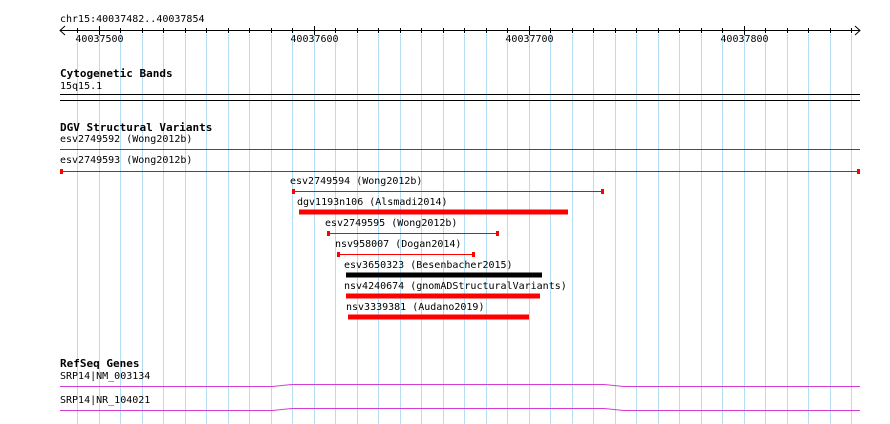 Image resolution: width=890 pixels, height=424 pixels. I want to click on gene-label: SRP14|NM_003134, so click(105, 377).